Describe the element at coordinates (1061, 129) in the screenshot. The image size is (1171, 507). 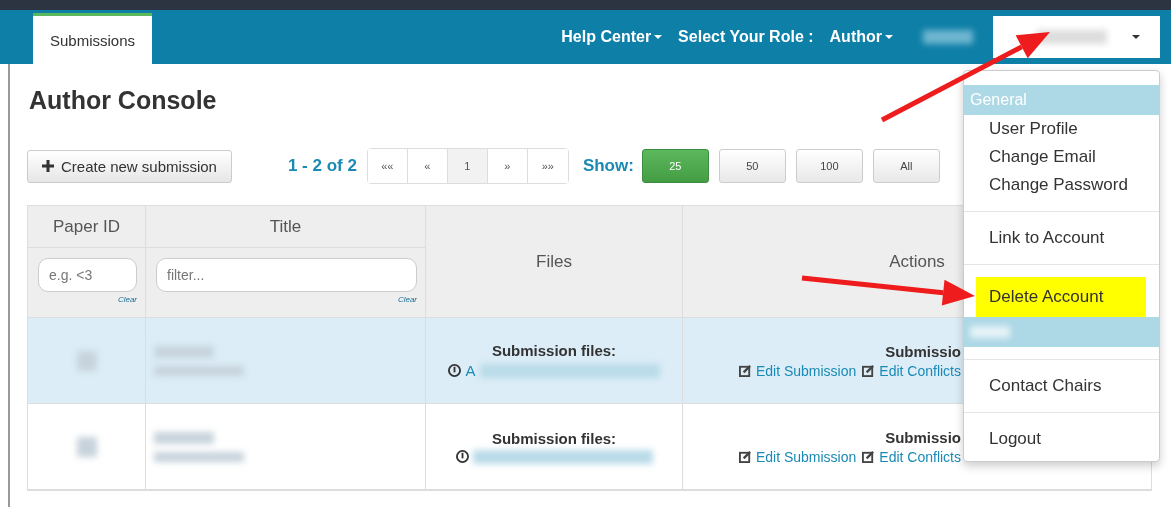
I see `menu-item: User Profile` at that location.